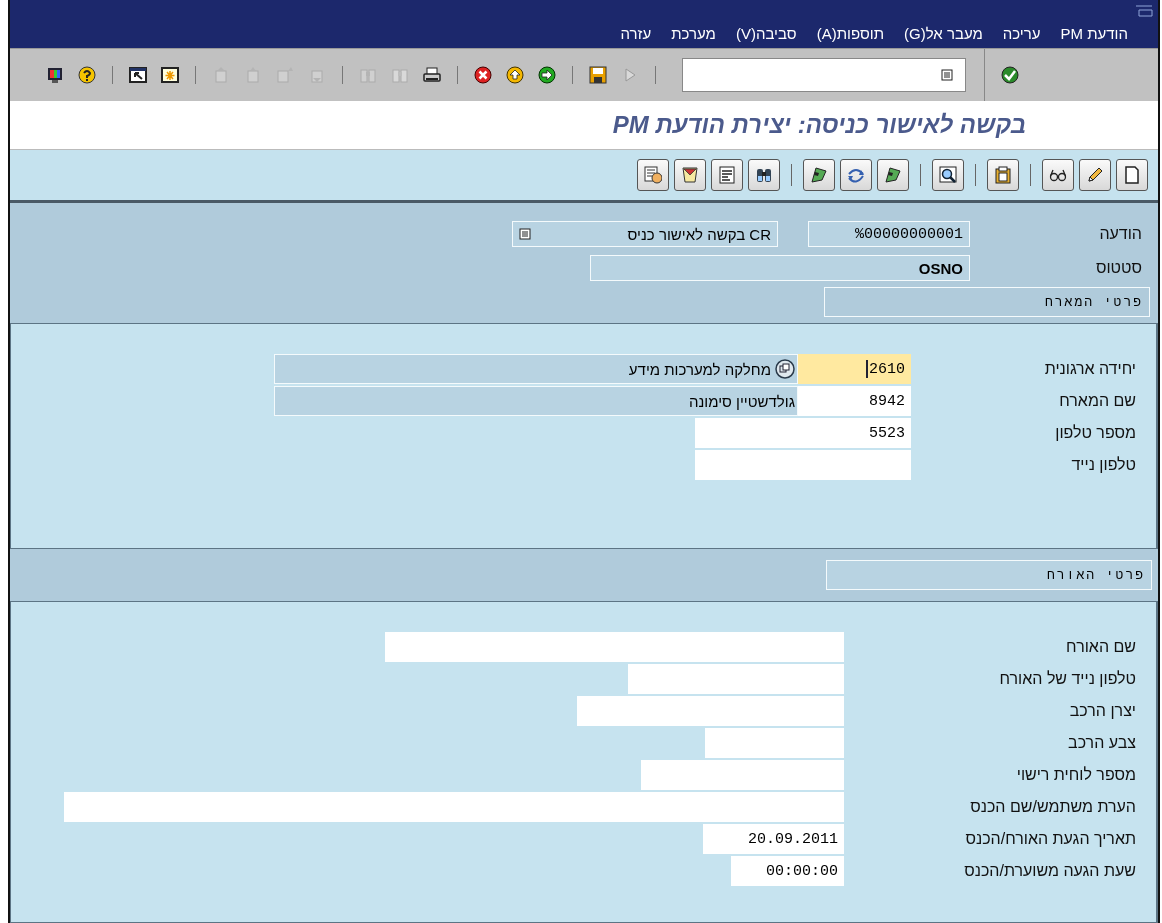 This screenshot has width=1162, height=923. I want to click on input-field: 20.09.2011, so click(773, 839).